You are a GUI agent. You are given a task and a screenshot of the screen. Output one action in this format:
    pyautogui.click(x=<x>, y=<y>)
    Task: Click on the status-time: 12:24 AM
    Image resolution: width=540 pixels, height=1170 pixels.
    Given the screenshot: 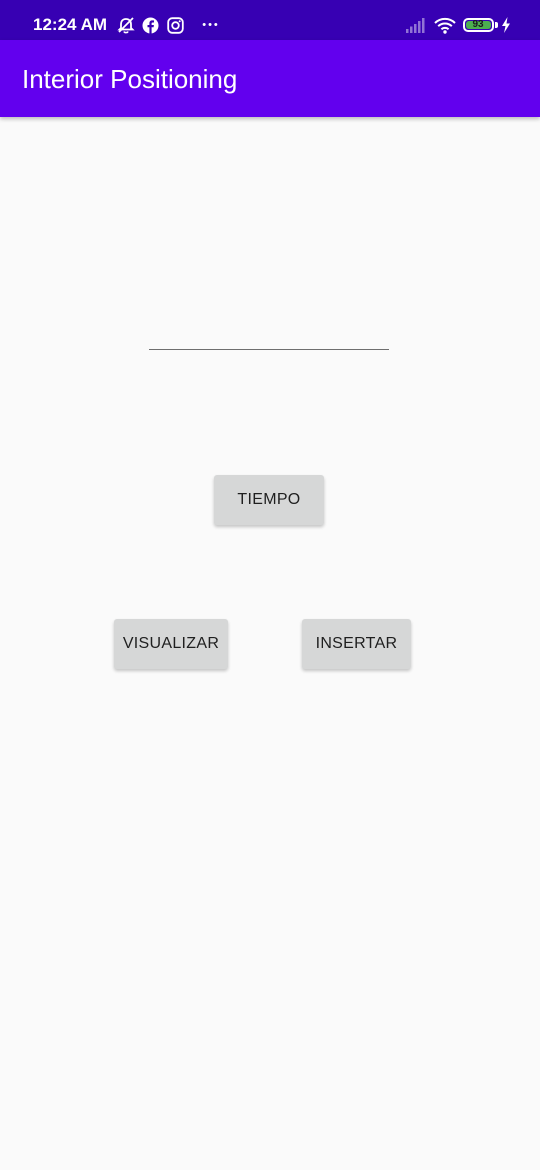 What is the action you would take?
    pyautogui.click(x=70, y=24)
    